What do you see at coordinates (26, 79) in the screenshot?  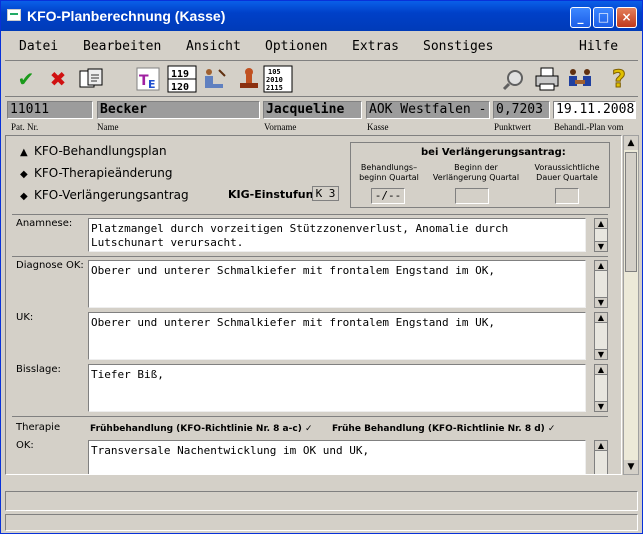 I see `check-icon: ✔` at bounding box center [26, 79].